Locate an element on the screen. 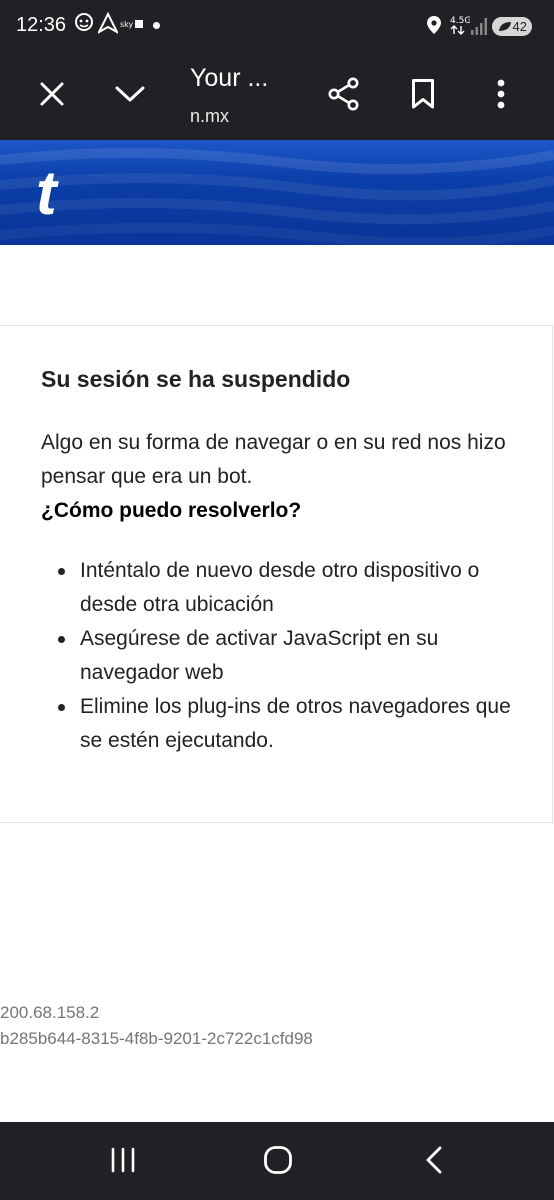  share-button is located at coordinates (344, 96).